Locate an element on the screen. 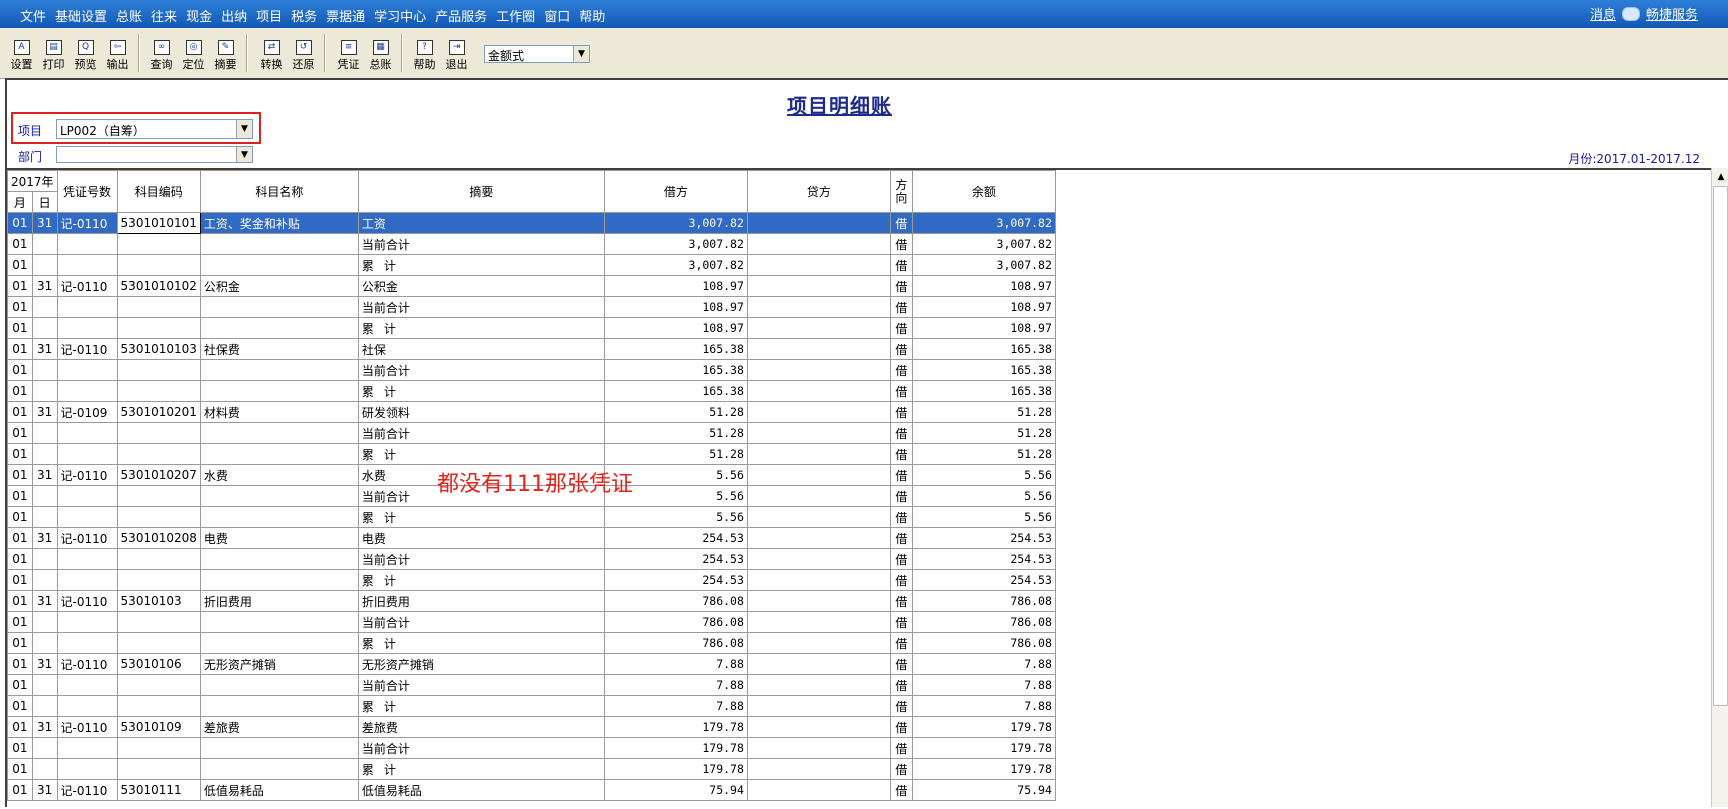 This screenshot has width=1728, height=809. service-link: 畅捷服务 is located at coordinates (1672, 13).